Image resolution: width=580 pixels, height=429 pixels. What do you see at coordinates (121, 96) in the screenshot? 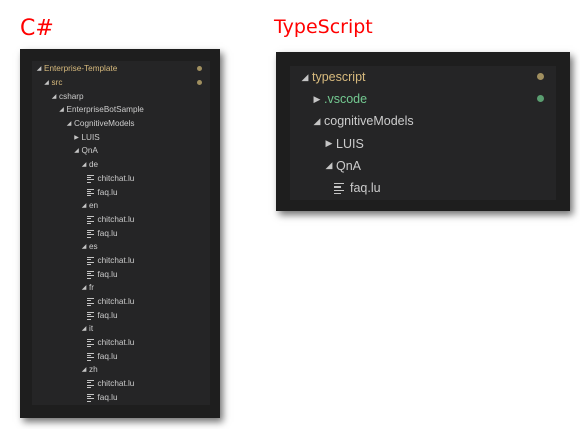
I see `folder-item: ◢ csharp` at bounding box center [121, 96].